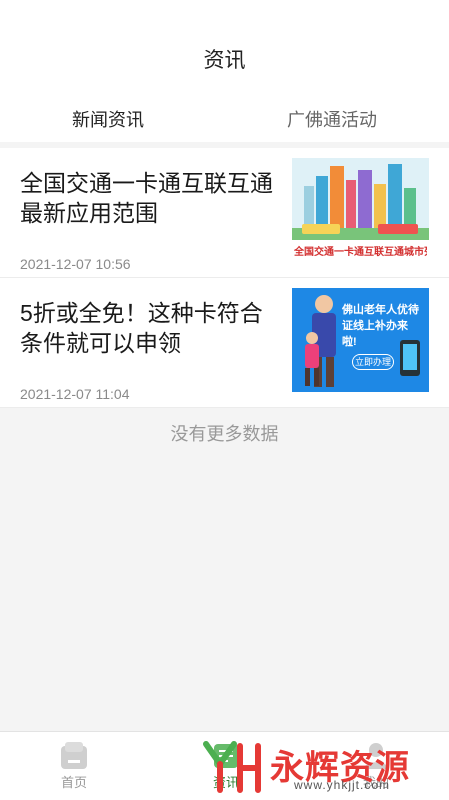 The height and width of the screenshot is (800, 449). What do you see at coordinates (146, 198) in the screenshot?
I see `news-headline: 全国交通一卡通互联互通最新应用范围` at bounding box center [146, 198].